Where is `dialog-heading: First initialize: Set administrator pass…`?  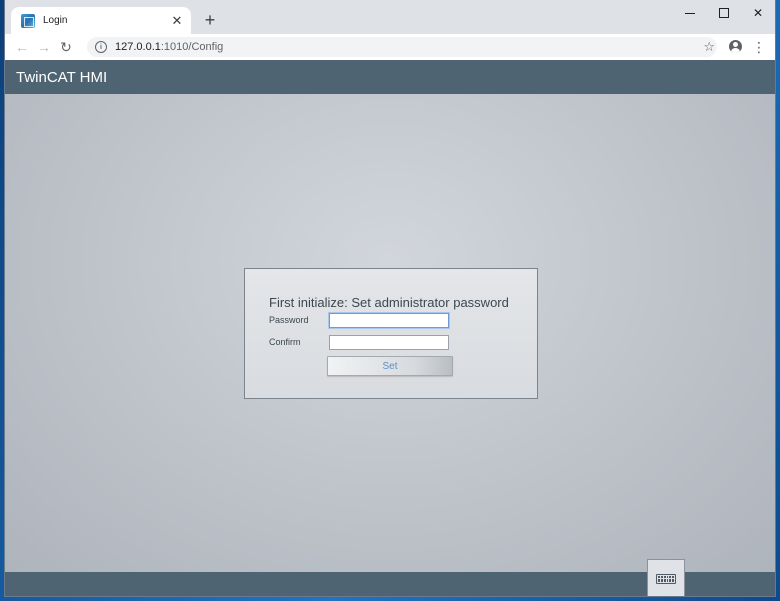
dialog-heading: First initialize: Set administrator pass… is located at coordinates (389, 302).